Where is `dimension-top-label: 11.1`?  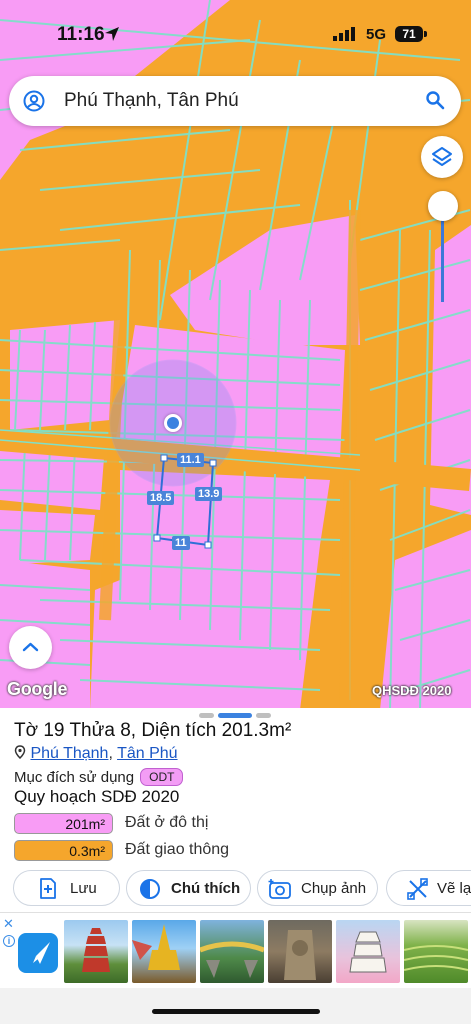
dimension-top-label: 11.1 is located at coordinates (190, 460).